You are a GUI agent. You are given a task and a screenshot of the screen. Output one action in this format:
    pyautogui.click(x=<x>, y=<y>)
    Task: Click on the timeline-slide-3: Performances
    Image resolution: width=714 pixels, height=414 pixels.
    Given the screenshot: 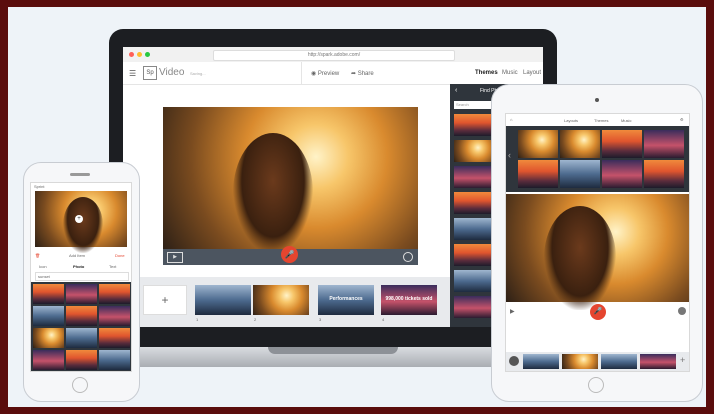 What is the action you would take?
    pyautogui.click(x=346, y=300)
    